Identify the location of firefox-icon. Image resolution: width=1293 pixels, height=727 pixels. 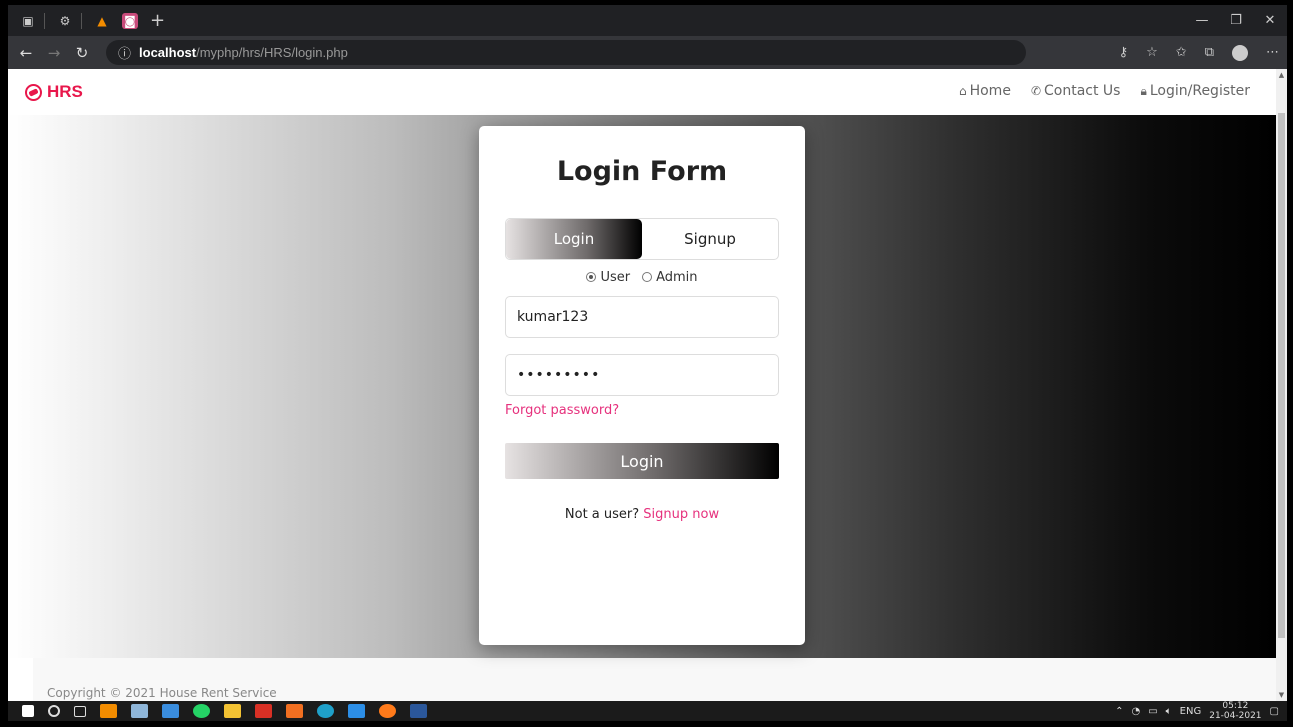
(387, 711).